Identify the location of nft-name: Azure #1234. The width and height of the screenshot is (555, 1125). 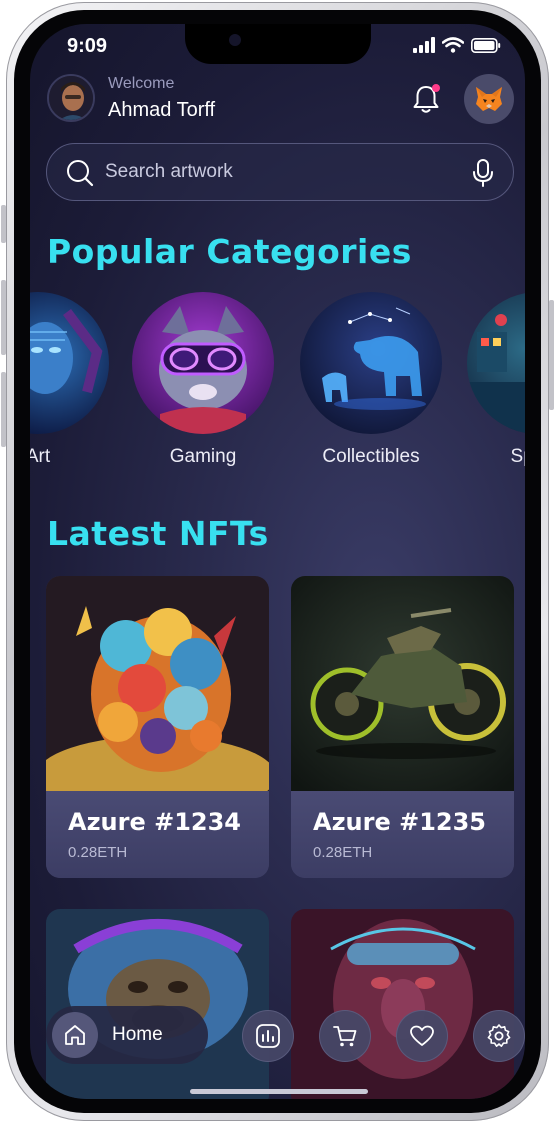
(155, 822).